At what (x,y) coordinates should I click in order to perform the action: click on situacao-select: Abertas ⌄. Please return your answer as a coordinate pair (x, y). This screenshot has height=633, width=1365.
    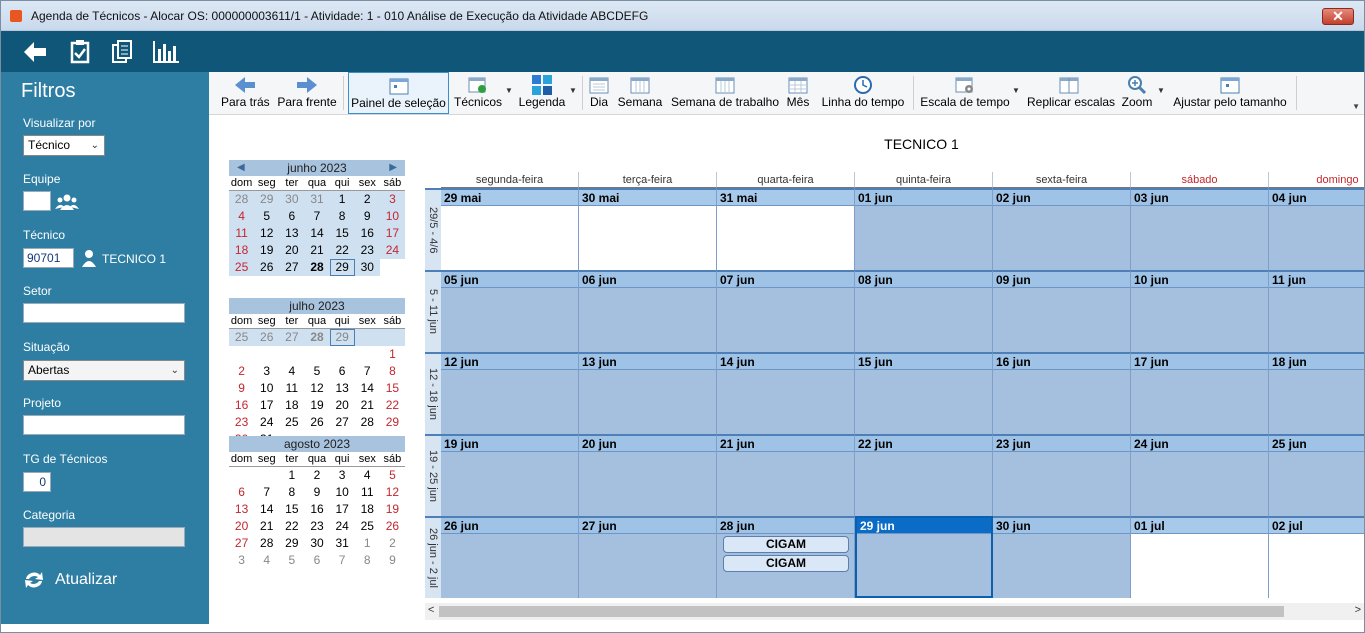
    Looking at the image, I should click on (104, 370).